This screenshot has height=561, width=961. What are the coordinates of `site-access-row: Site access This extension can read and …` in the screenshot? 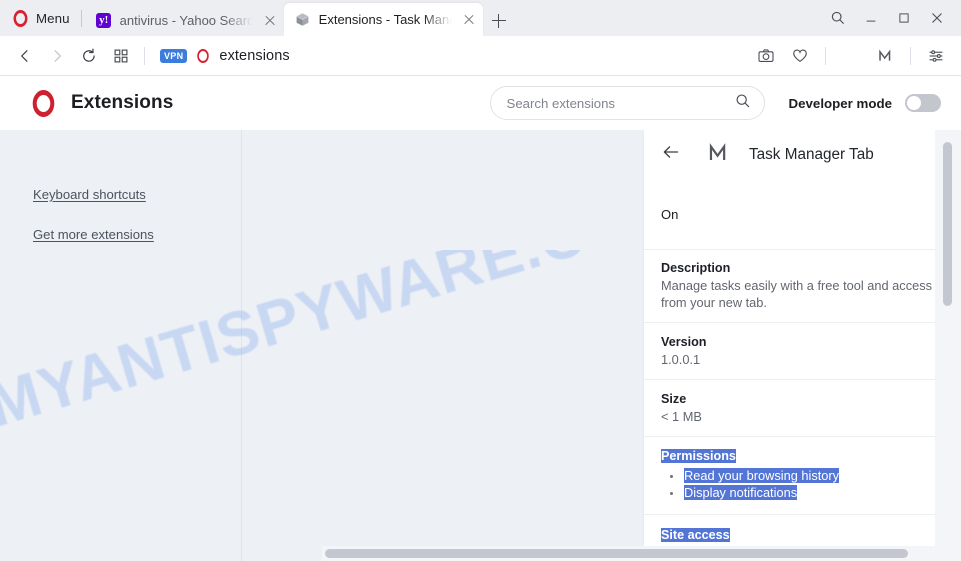 It's located at (789, 530).